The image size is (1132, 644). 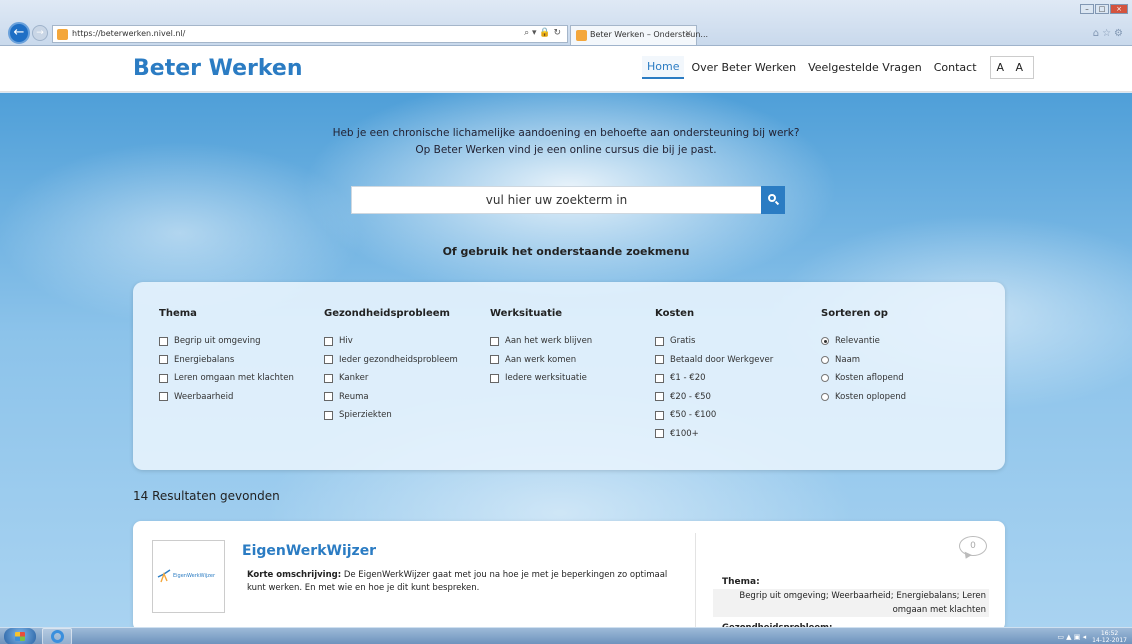 I want to click on filter-option: €20 - €50, so click(x=714, y=397).